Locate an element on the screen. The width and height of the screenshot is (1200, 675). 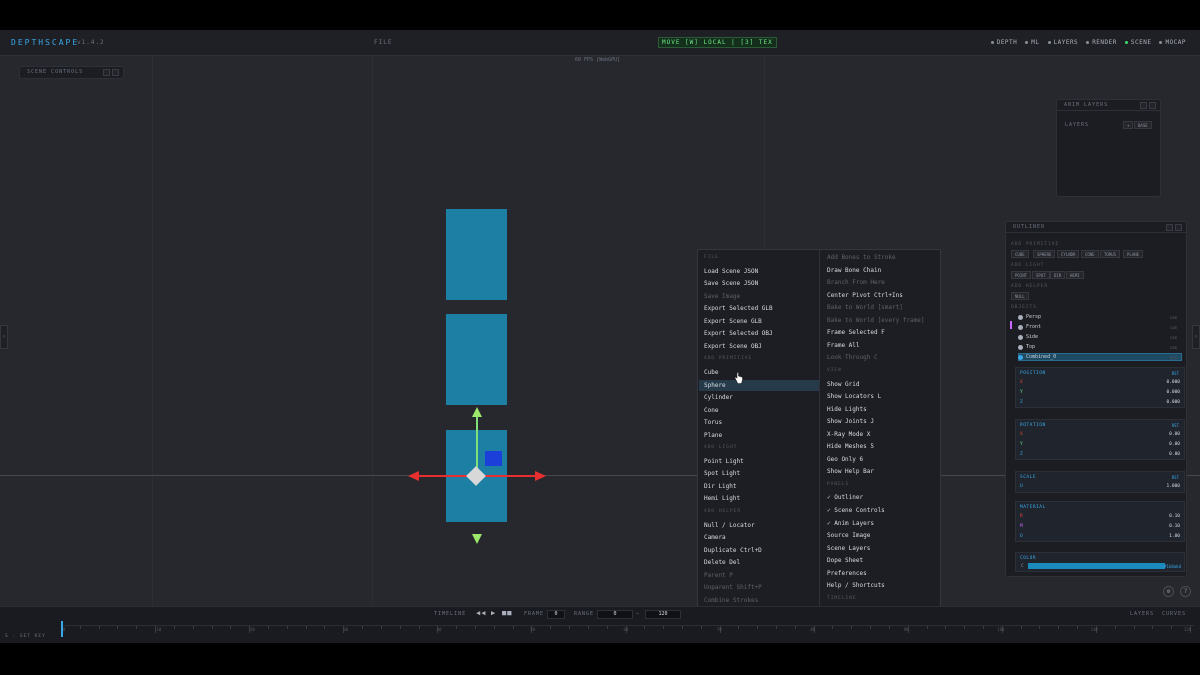
material-row: M 0.10 is located at coordinates (1100, 527).